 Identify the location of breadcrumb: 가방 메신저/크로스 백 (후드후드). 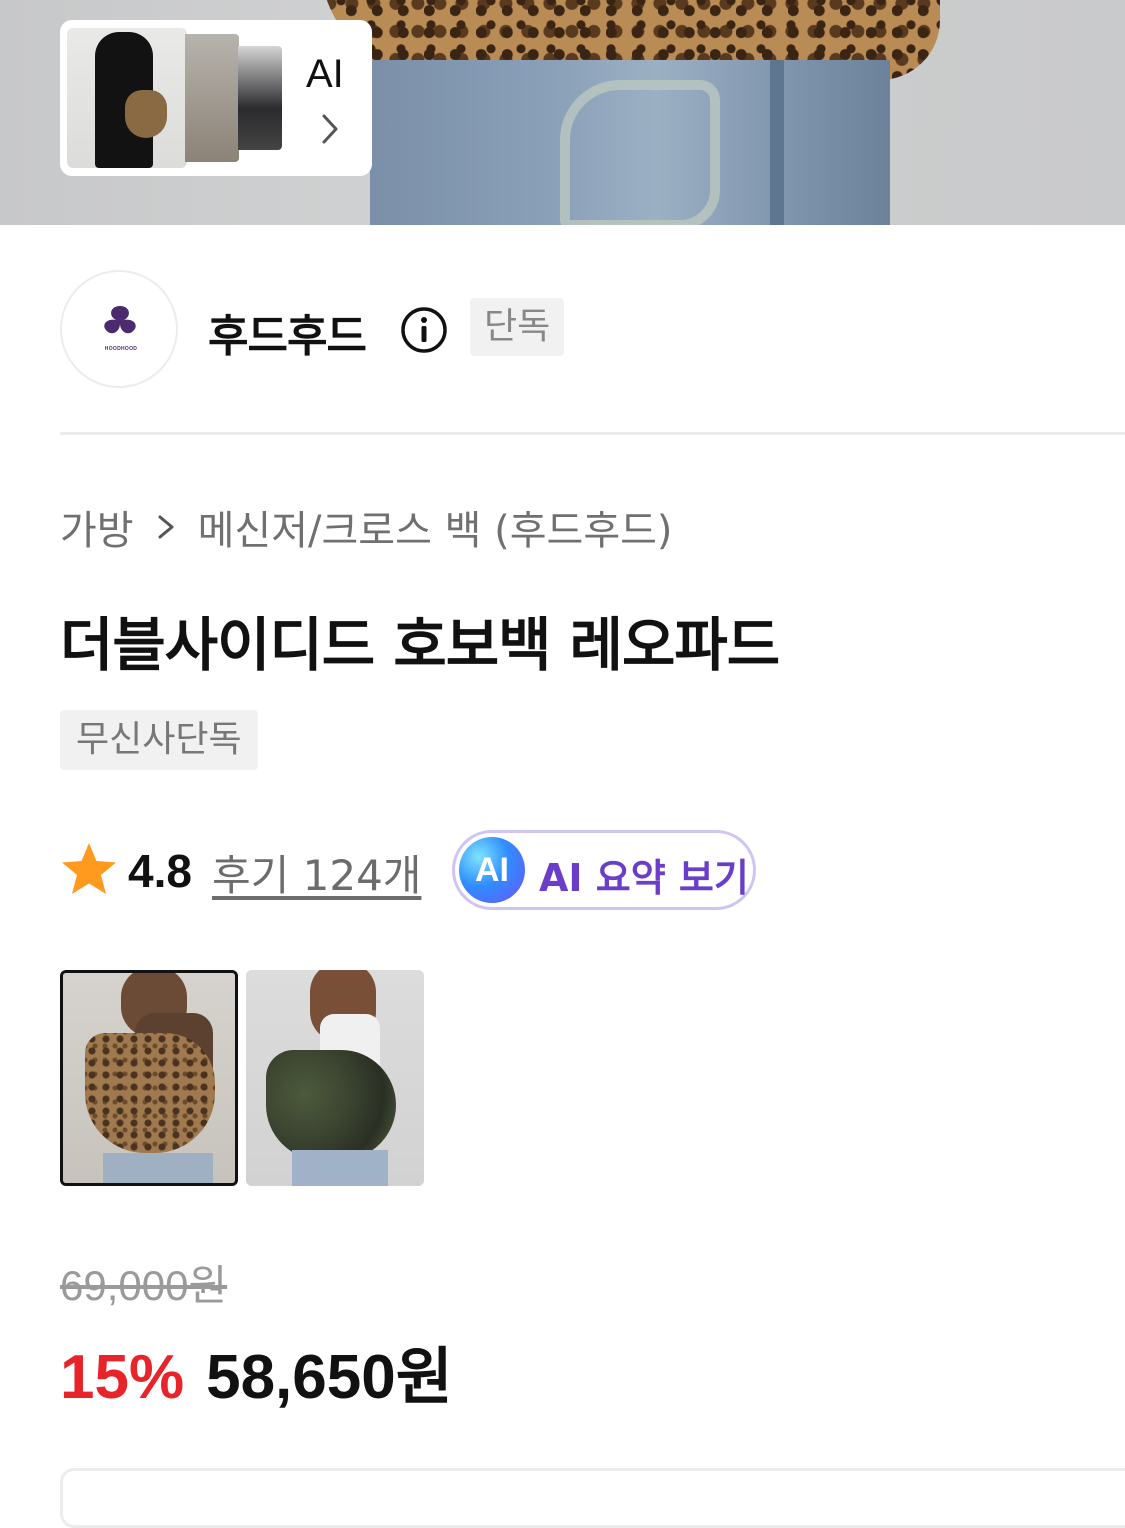
(366, 527).